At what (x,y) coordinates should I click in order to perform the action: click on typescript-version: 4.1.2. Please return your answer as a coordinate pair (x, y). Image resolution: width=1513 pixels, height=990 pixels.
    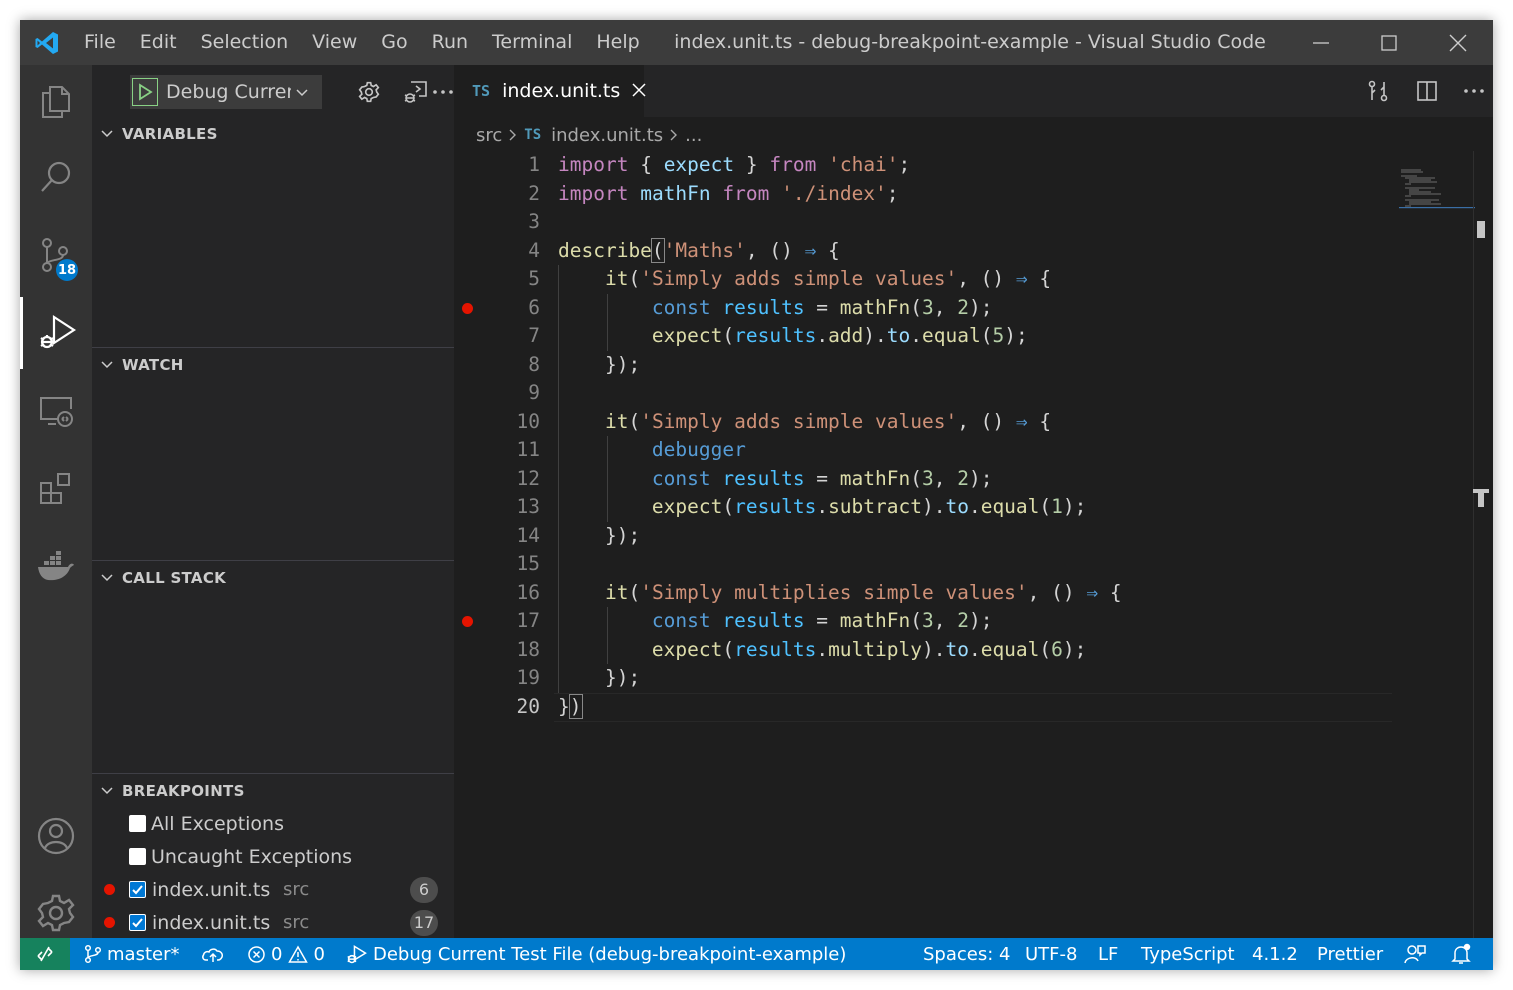
    Looking at the image, I should click on (1275, 954).